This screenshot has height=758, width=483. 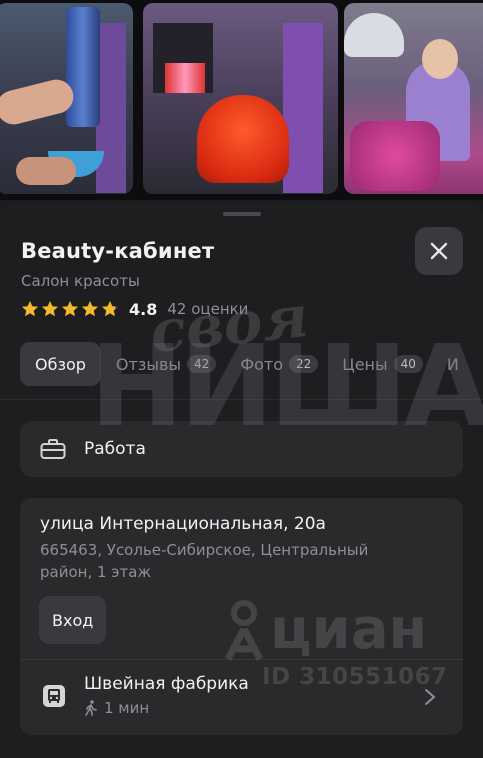 I want to click on rating-value: 4.8, so click(x=143, y=309).